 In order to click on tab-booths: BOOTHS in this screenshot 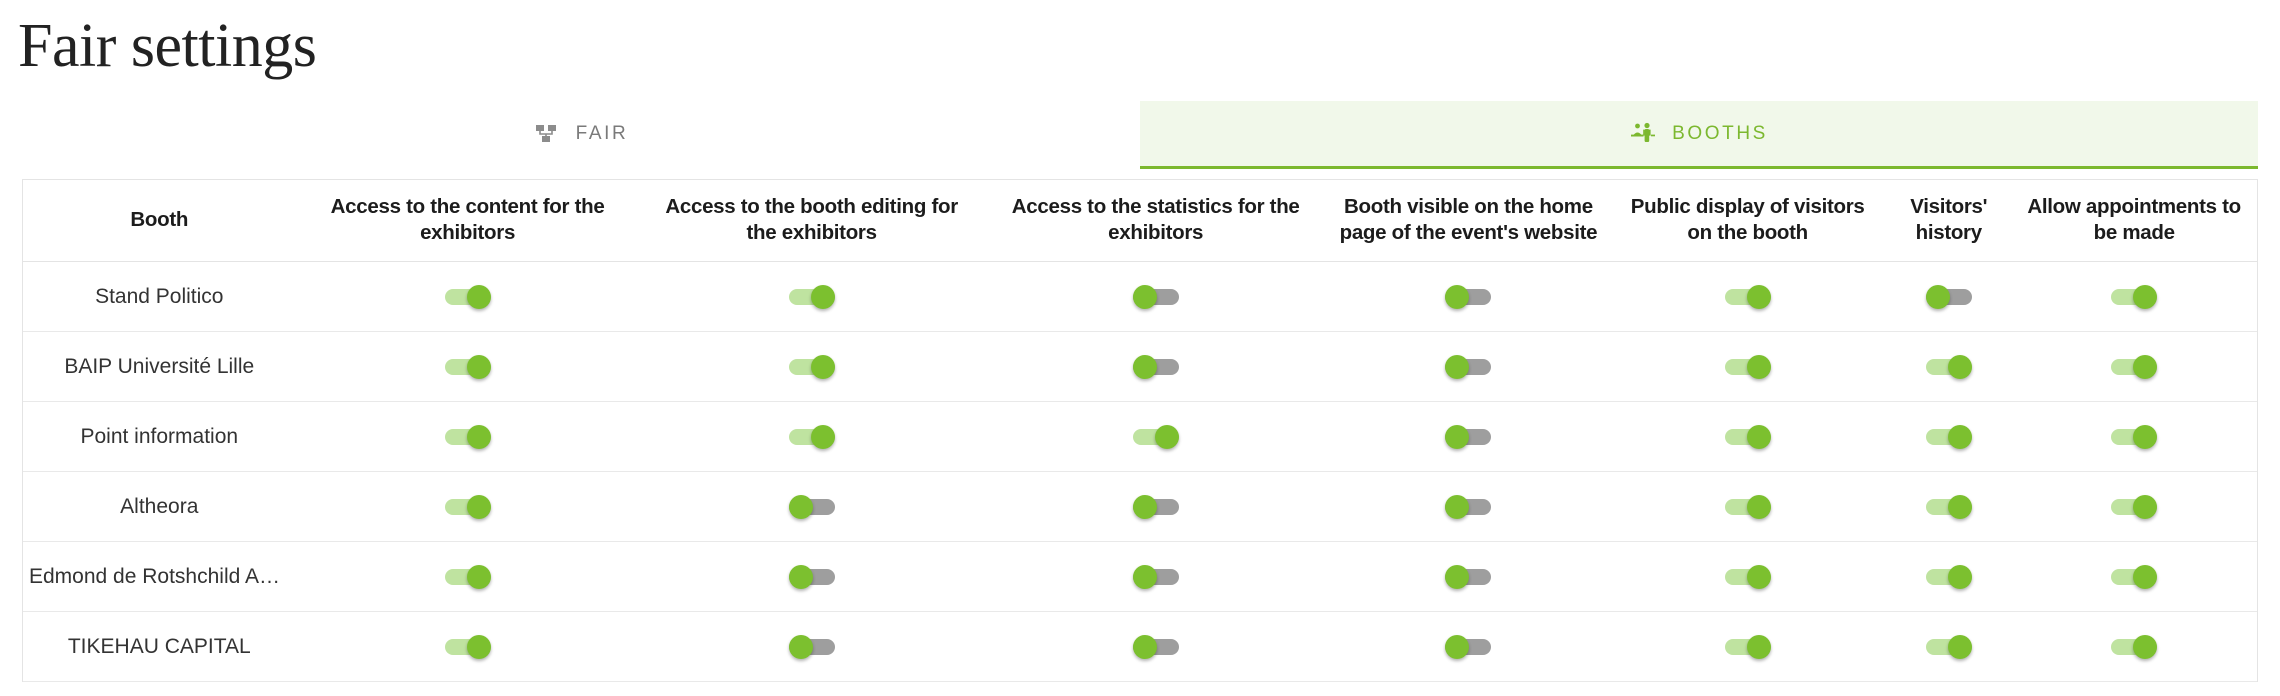, I will do `click(1699, 135)`.